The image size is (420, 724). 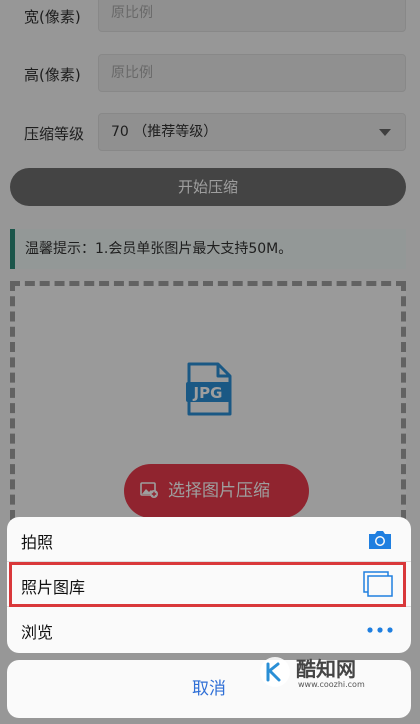 What do you see at coordinates (380, 540) in the screenshot?
I see `camera-icon` at bounding box center [380, 540].